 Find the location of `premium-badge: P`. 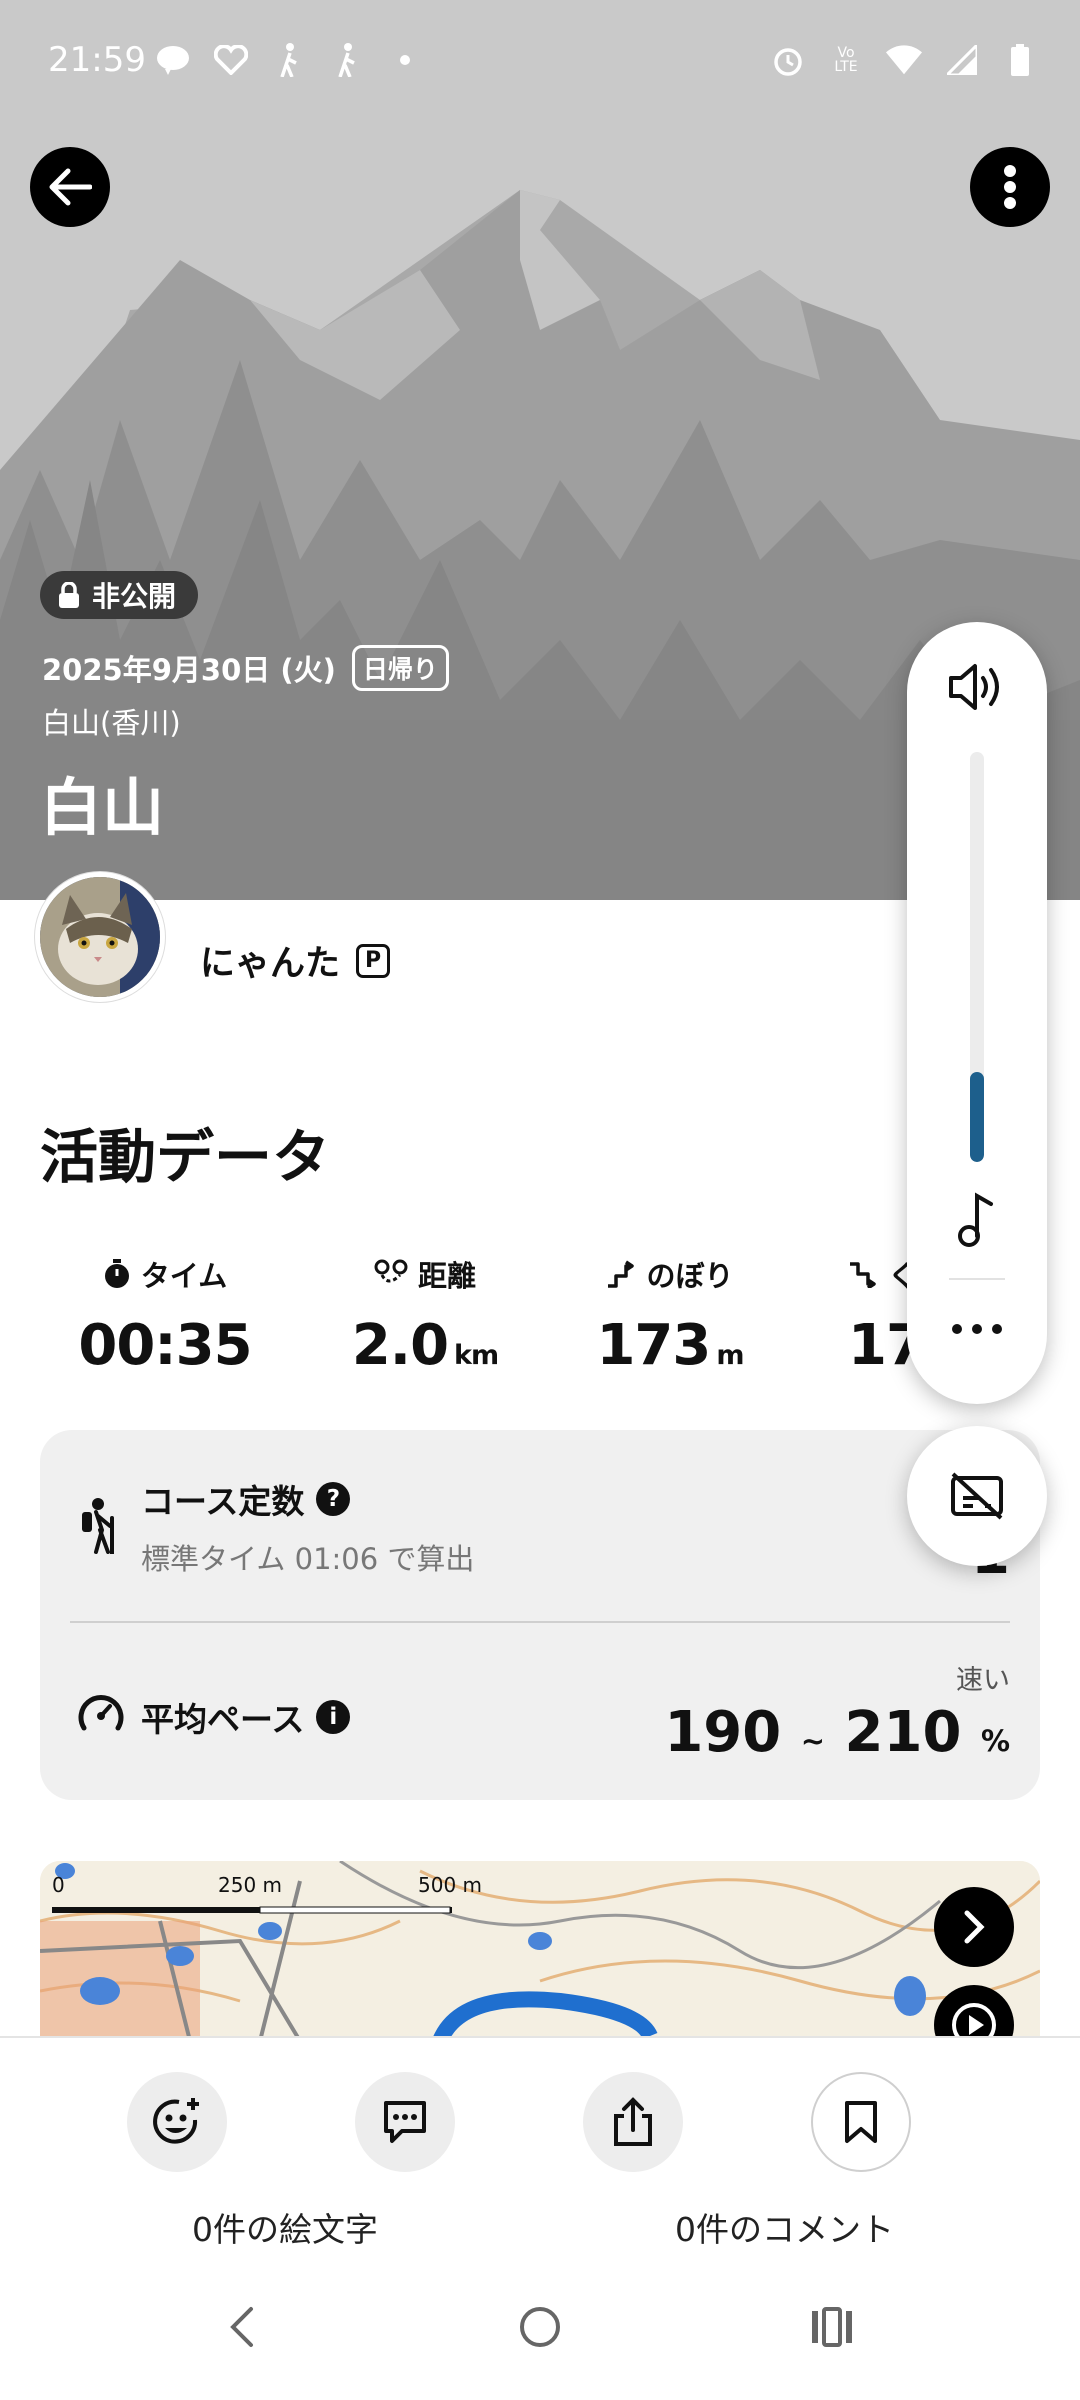

premium-badge: P is located at coordinates (373, 960).